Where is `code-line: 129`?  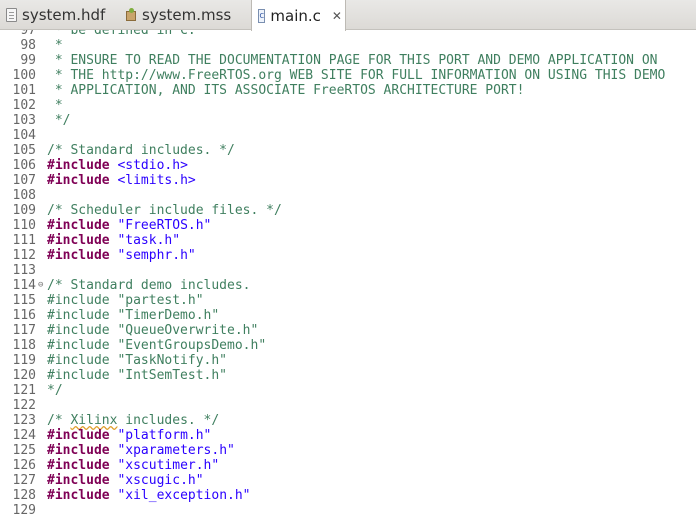 code-line: 129 is located at coordinates (332, 508).